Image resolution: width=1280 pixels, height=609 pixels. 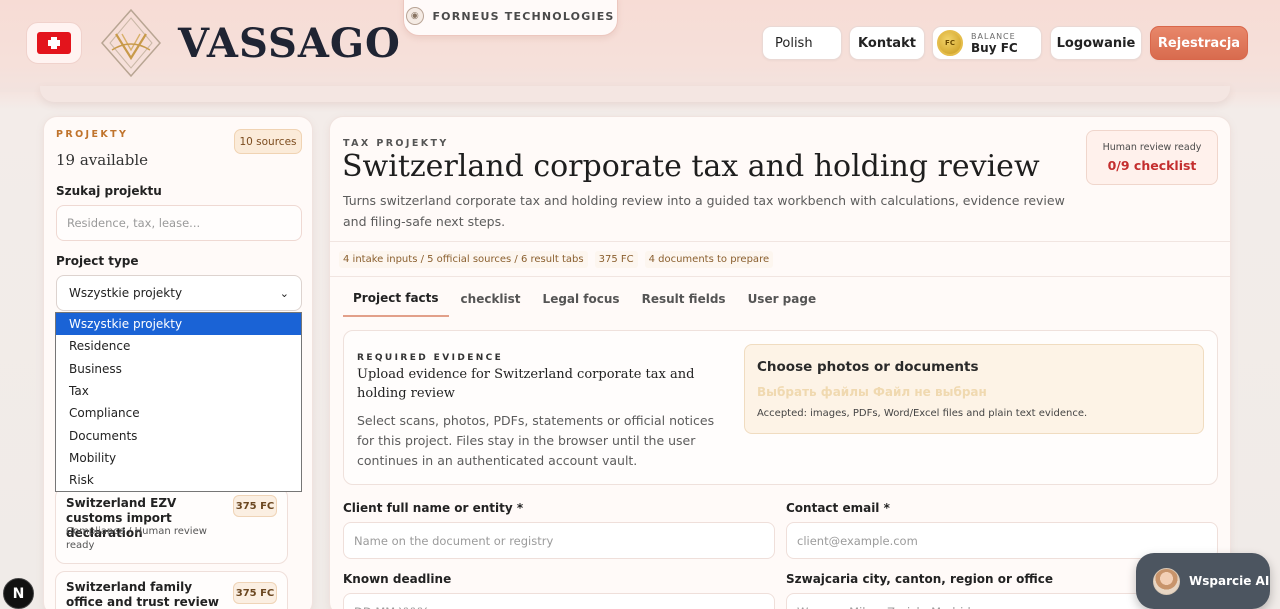 What do you see at coordinates (559, 601) in the screenshot?
I see `deadline-input: DD.MM.YYYY` at bounding box center [559, 601].